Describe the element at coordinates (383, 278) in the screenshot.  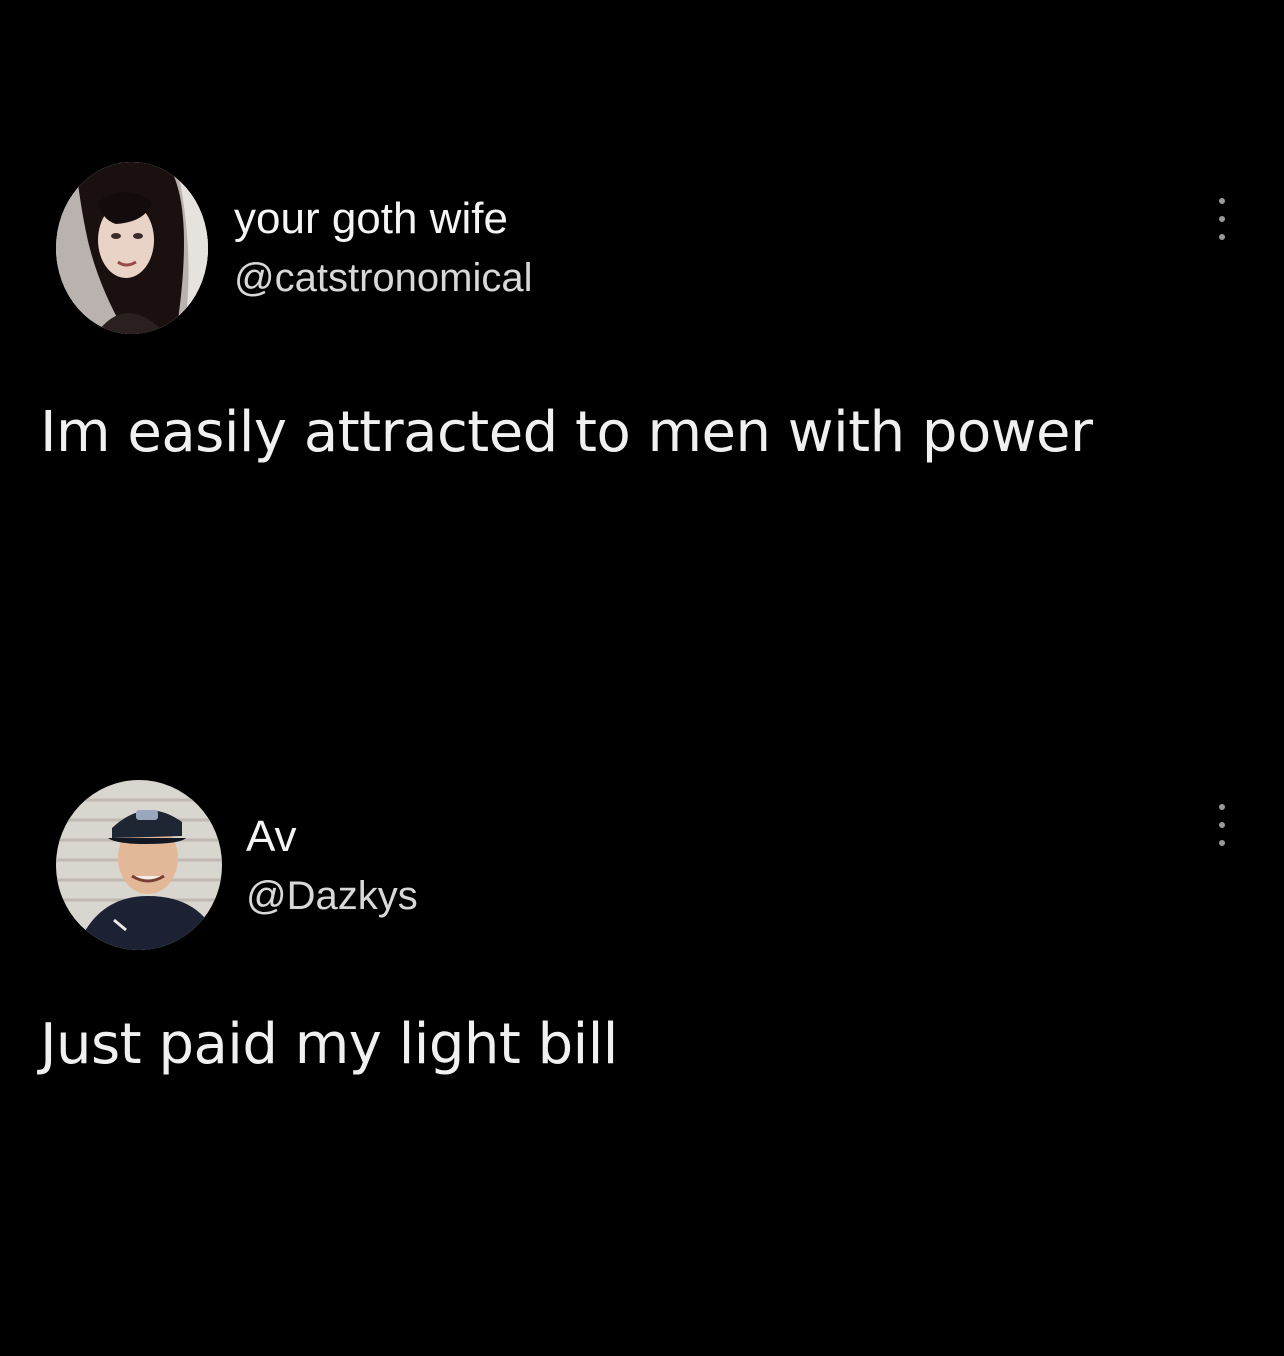
I see `handle: @catstronomical` at that location.